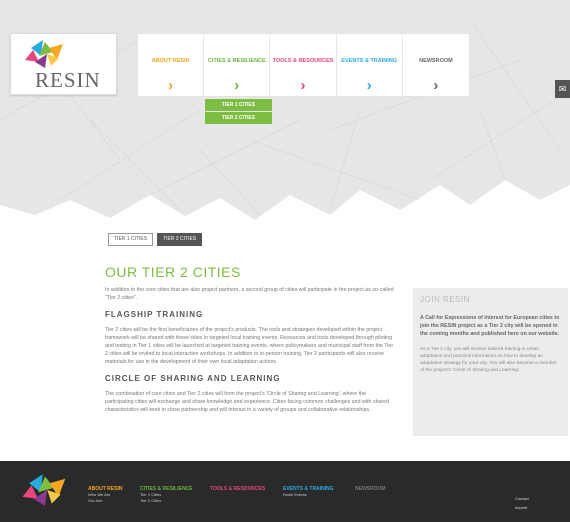  I want to click on footer-col-events: EVENTS & TRAINING Resin Events, so click(308, 492).